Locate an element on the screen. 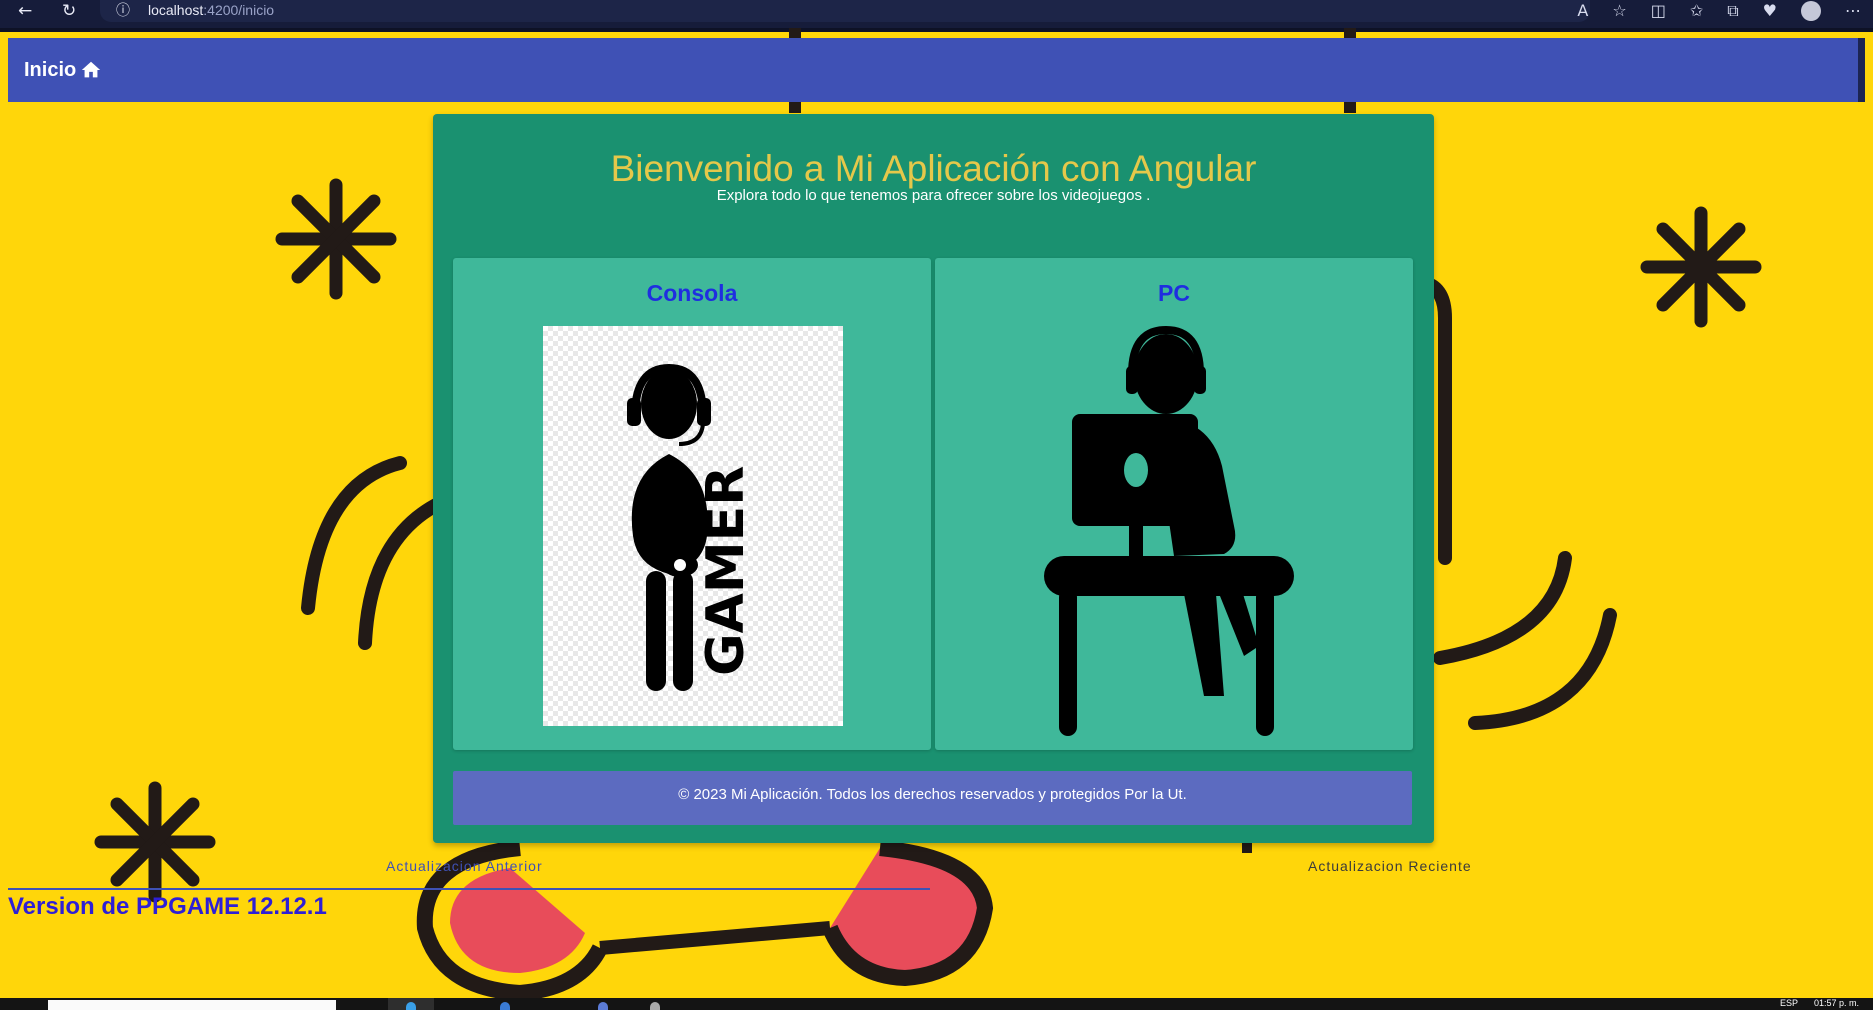 This screenshot has height=1010, width=1873. split-screen-icon: ◫ is located at coordinates (1658, 11).